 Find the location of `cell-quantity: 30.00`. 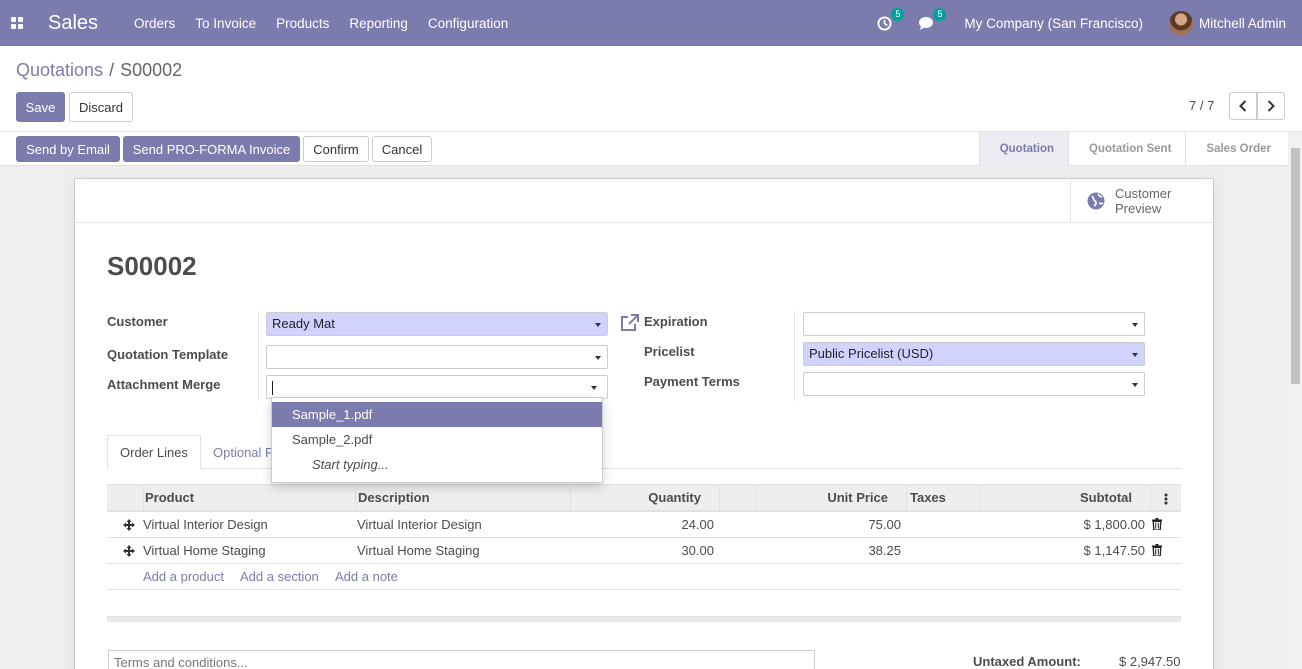

cell-quantity: 30.00 is located at coordinates (642, 550).